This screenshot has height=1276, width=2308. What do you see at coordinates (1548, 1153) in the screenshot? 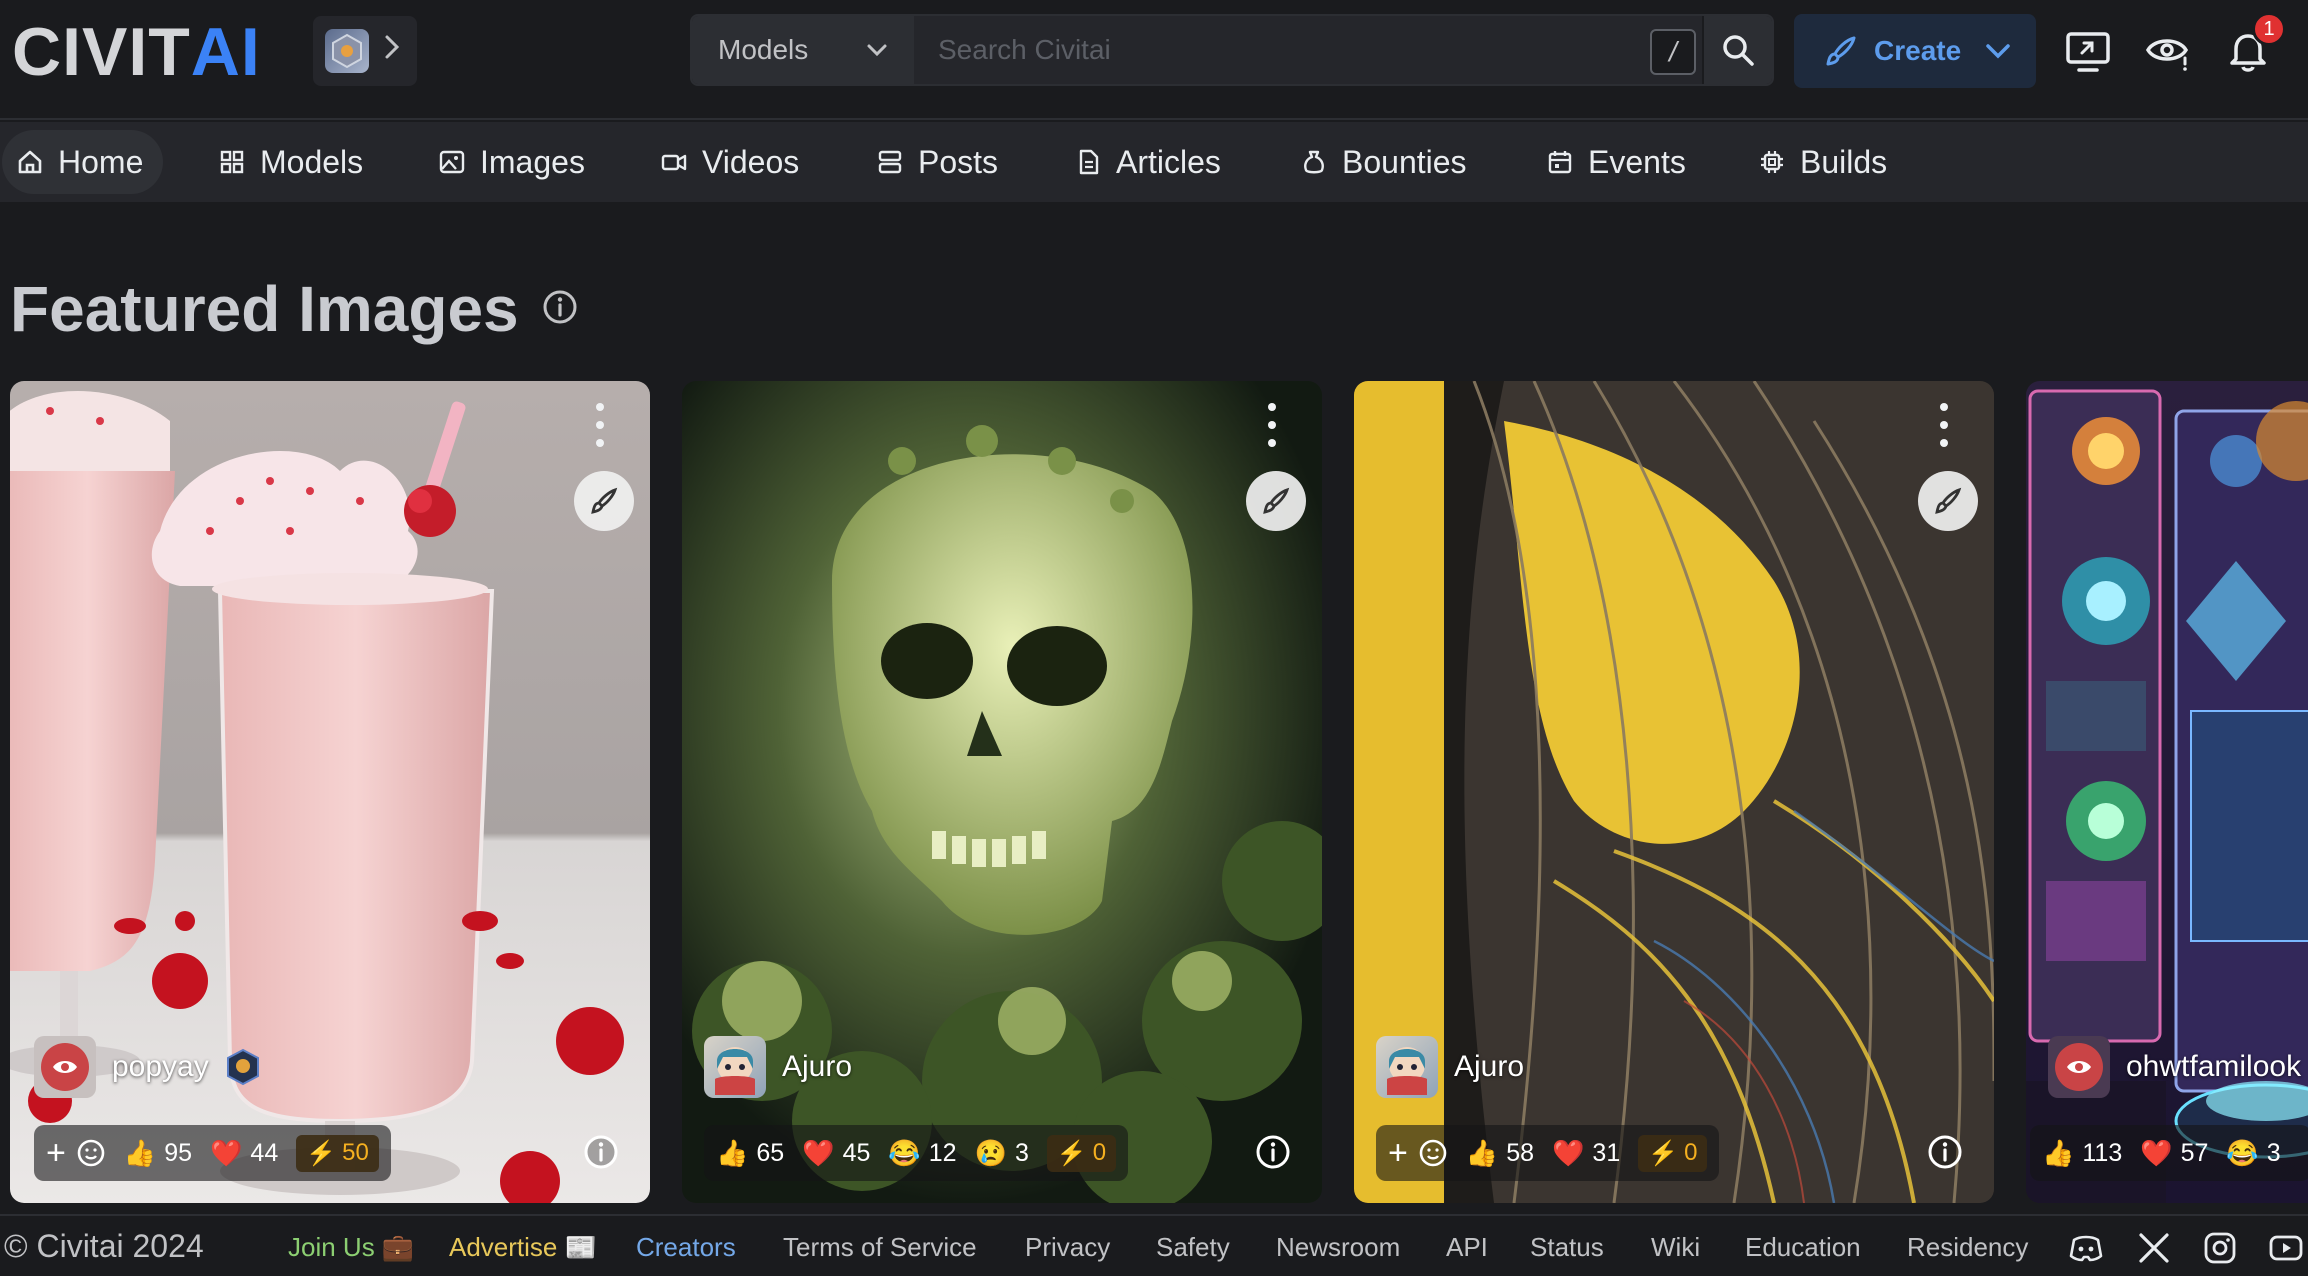
I see `reaction-bar: + 👍 58 ❤️ 31 ⚡ 0` at bounding box center [1548, 1153].